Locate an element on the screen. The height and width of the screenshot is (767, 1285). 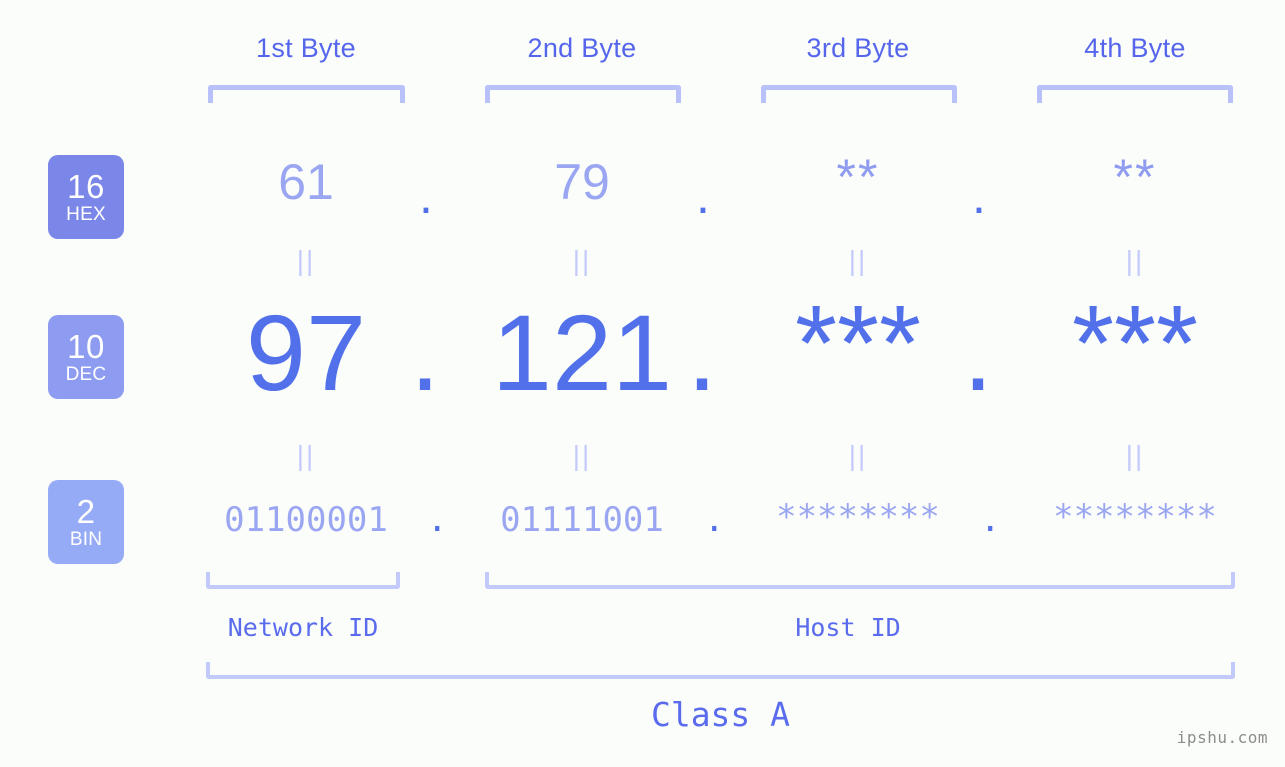
radix-badge-hex: 16 HEX is located at coordinates (86, 197).